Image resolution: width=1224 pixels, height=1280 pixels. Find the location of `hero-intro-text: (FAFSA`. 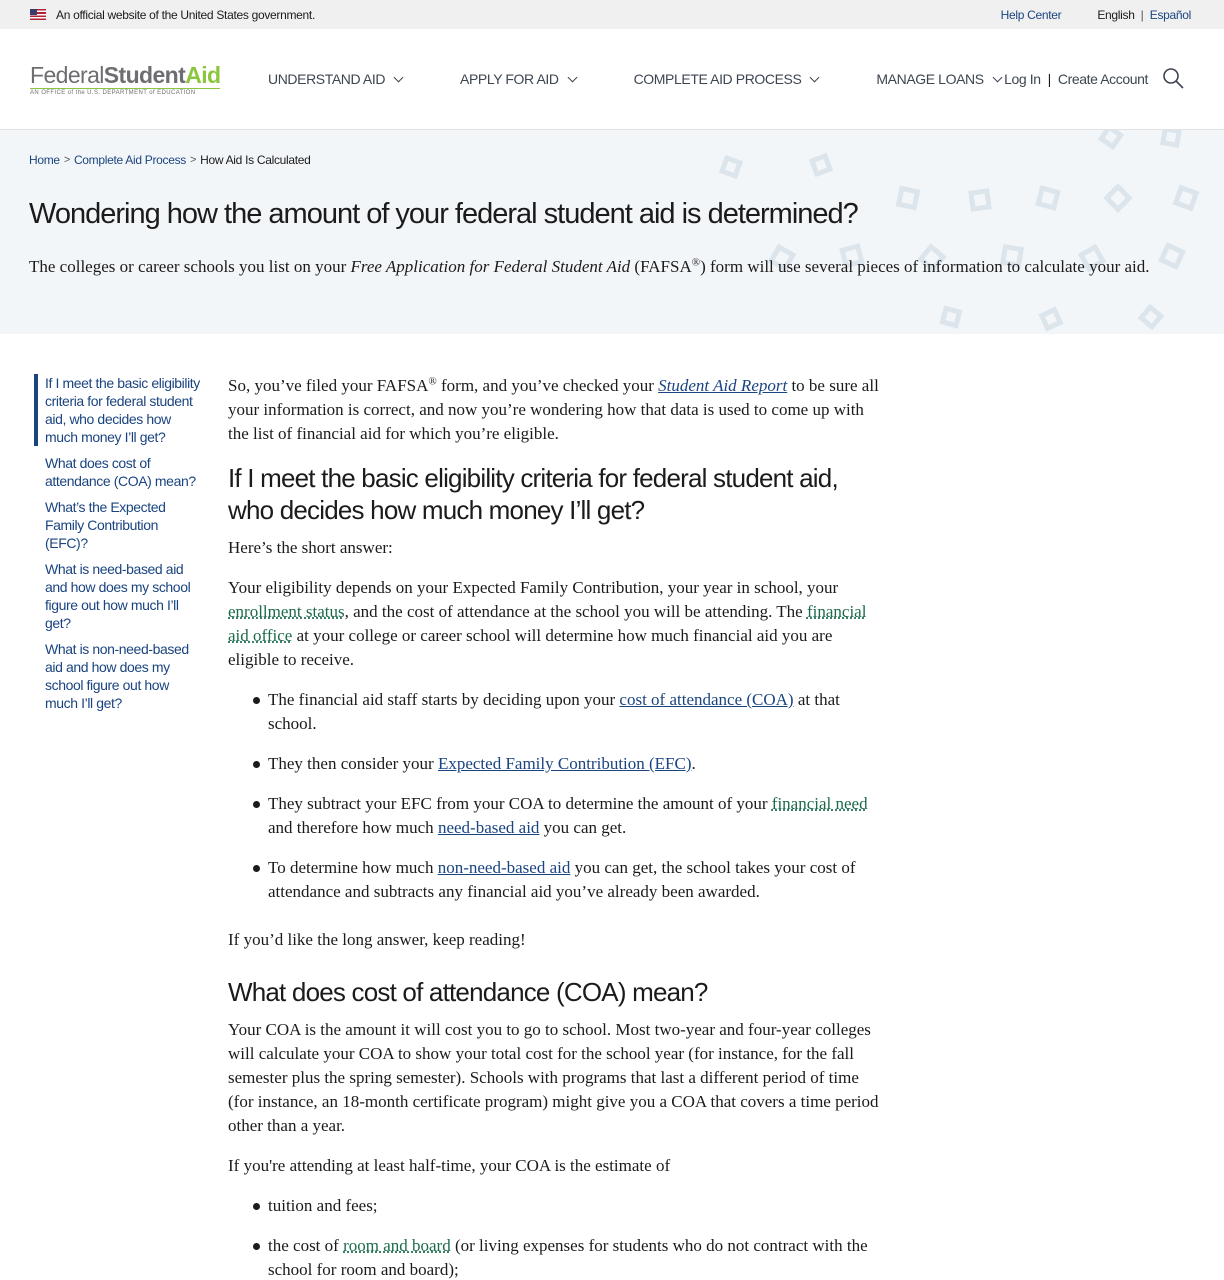

hero-intro-text: (FAFSA is located at coordinates (661, 266).